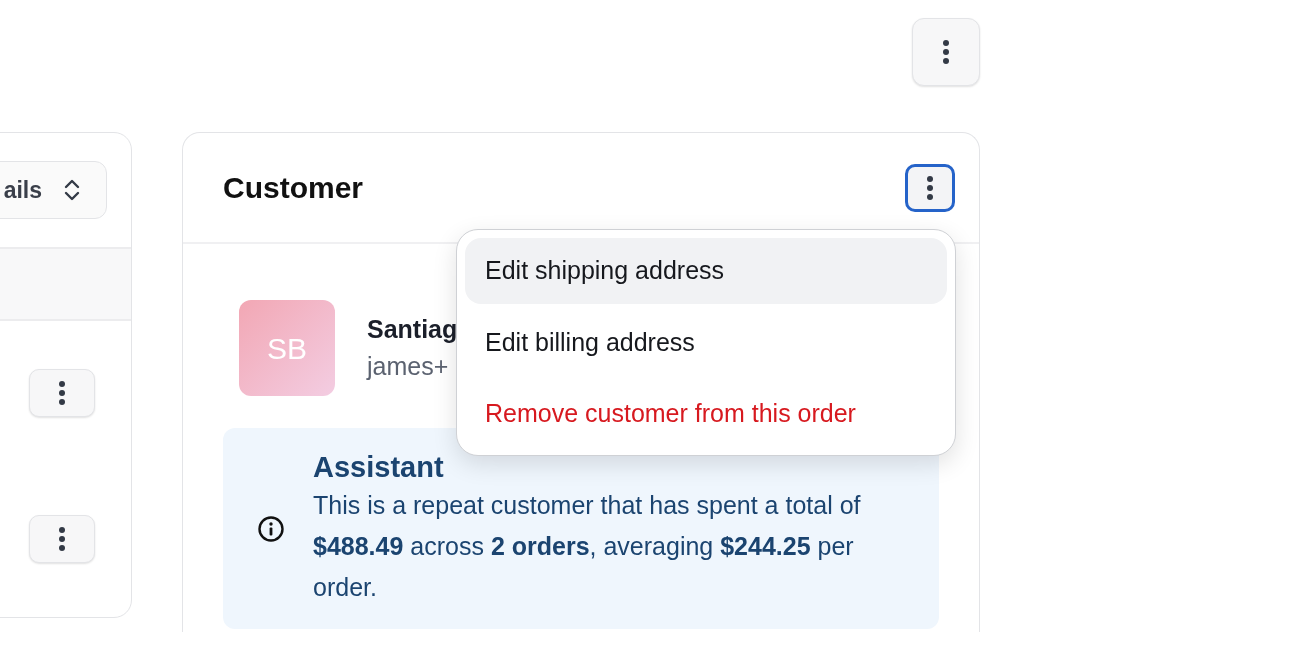 The height and width of the screenshot is (646, 1304). What do you see at coordinates (287, 348) in the screenshot?
I see `avatar: SB` at bounding box center [287, 348].